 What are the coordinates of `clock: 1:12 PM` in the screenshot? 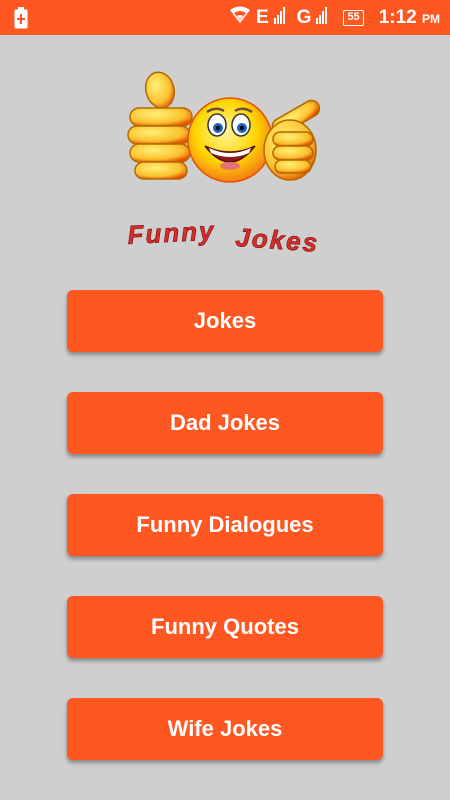 It's located at (409, 18).